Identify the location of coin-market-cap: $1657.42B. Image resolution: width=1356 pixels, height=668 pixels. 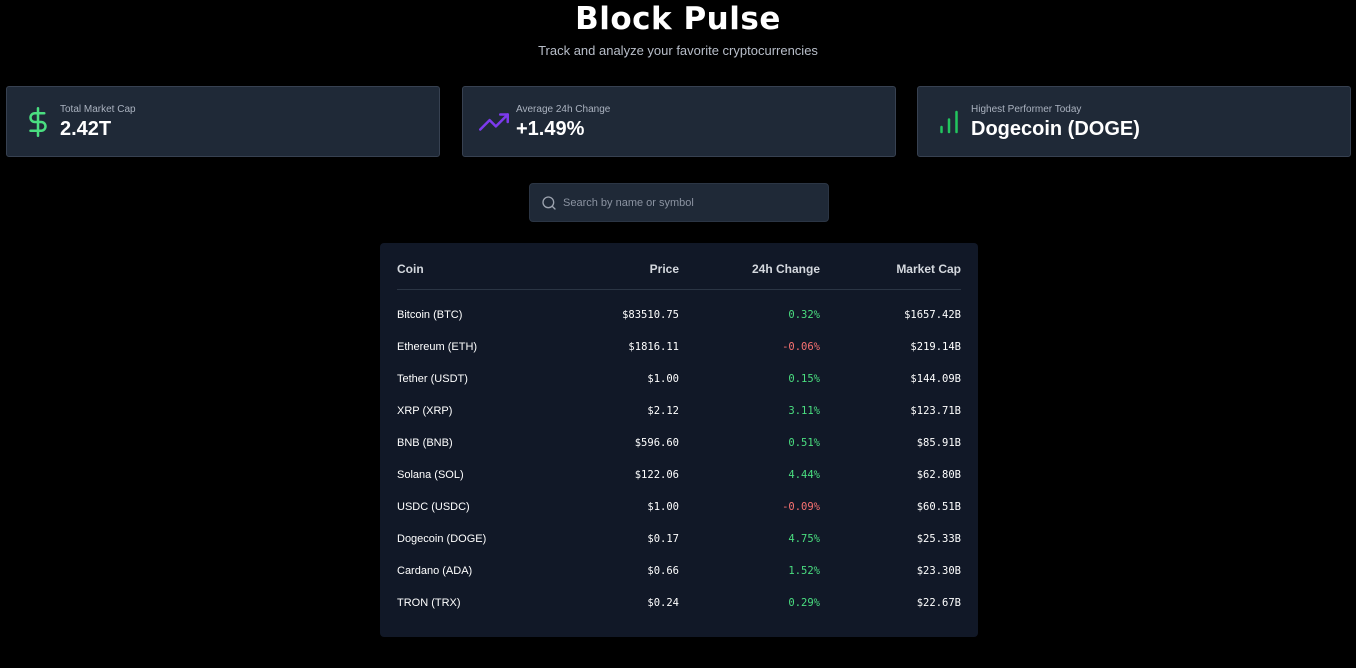
(932, 315).